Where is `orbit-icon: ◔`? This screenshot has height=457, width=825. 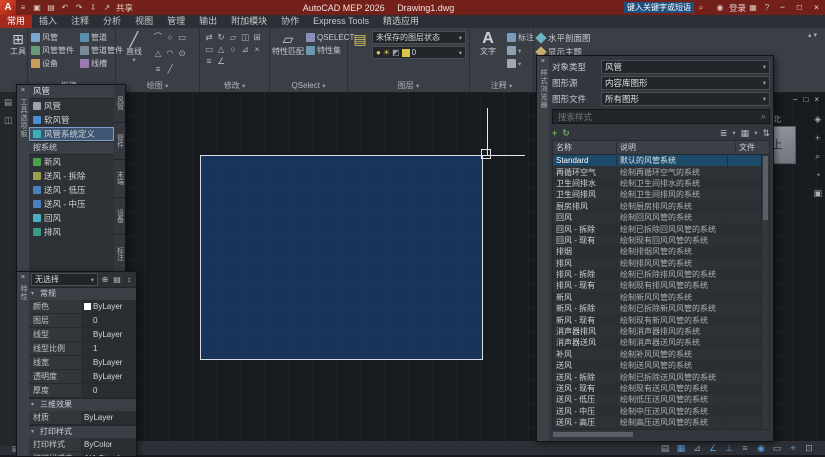
orbit-icon: ◔ is located at coordinates (817, 175).